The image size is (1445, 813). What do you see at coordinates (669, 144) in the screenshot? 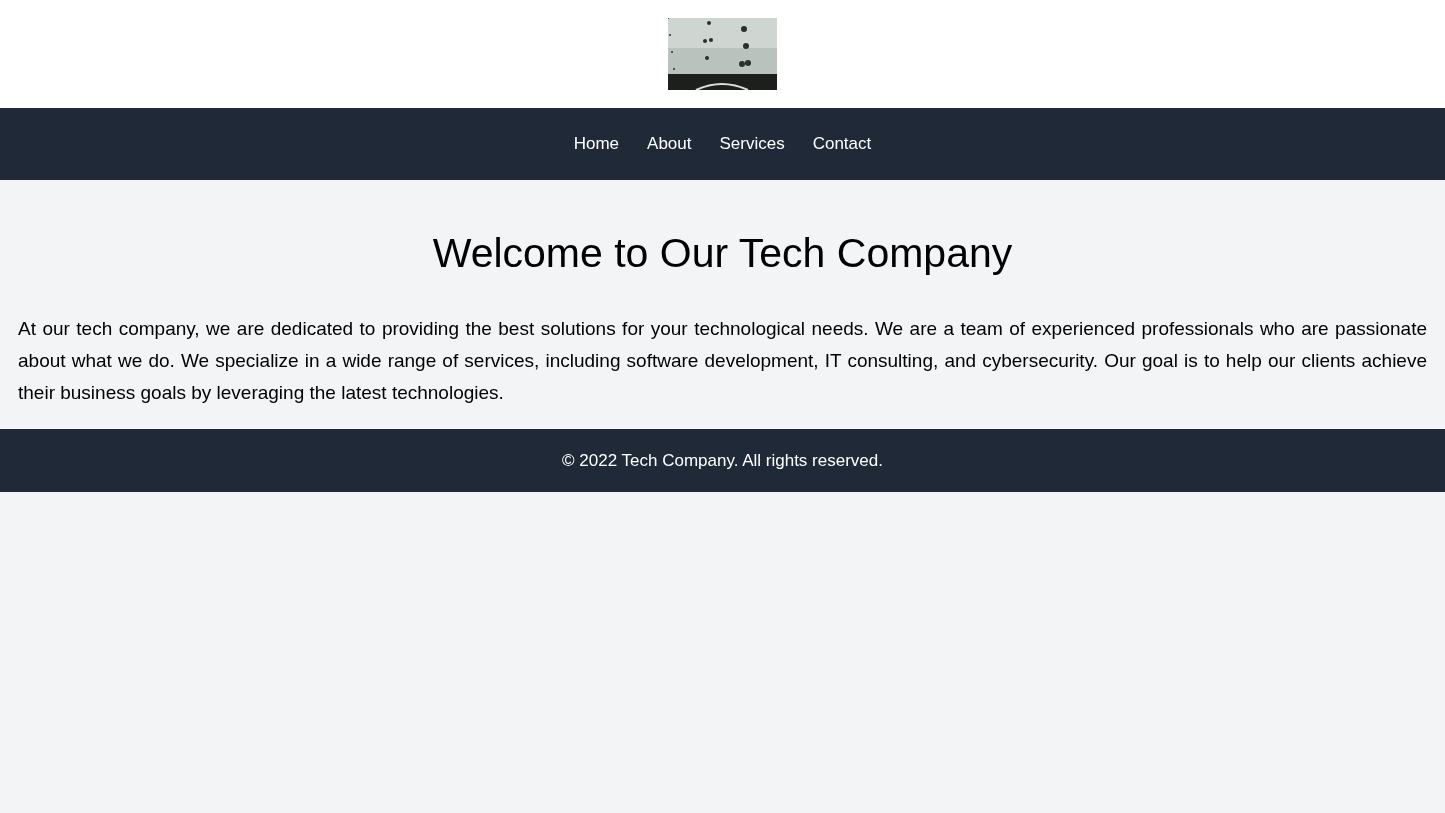
I see `nav-link: About` at bounding box center [669, 144].